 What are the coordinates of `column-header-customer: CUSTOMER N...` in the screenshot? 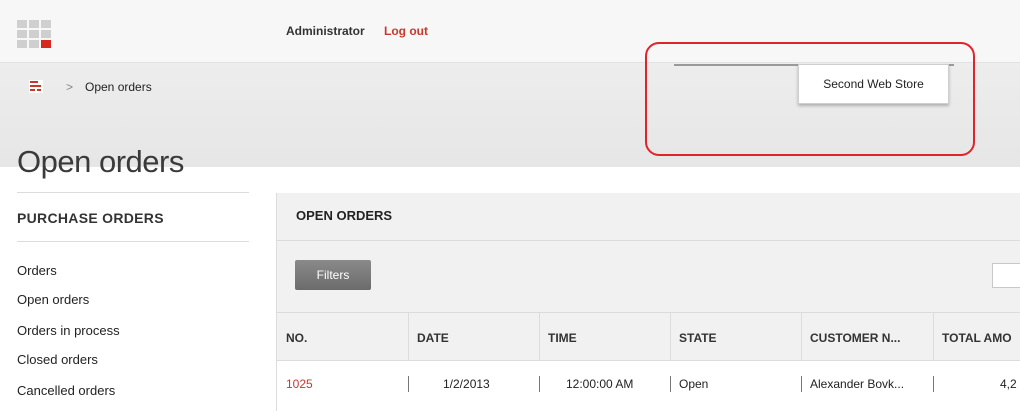 It's located at (855, 338).